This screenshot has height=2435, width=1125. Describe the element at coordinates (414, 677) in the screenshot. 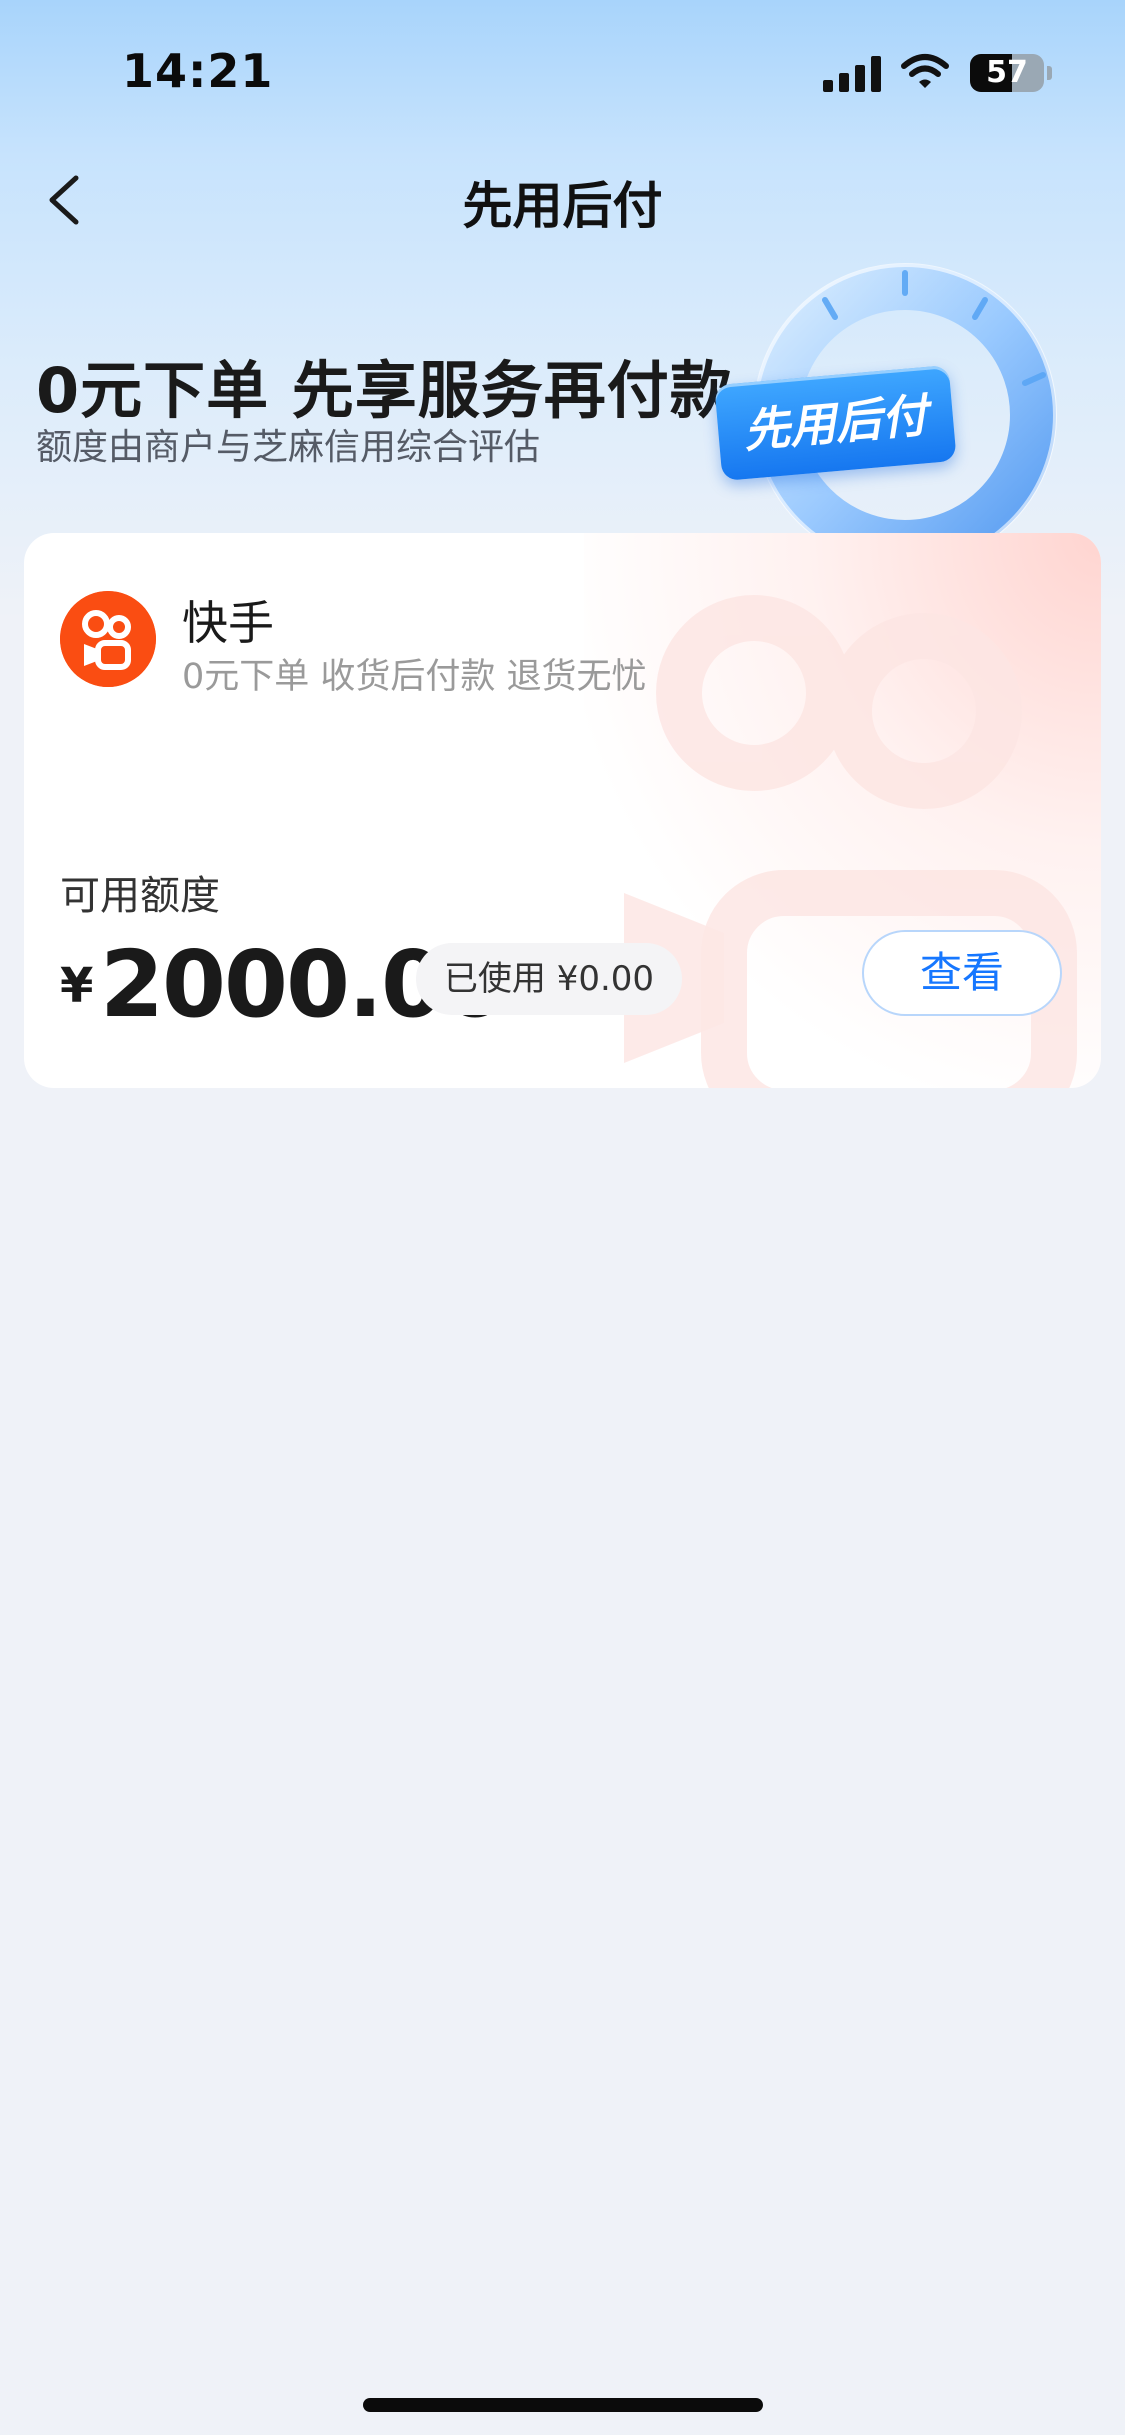

I see `app-description: 0元下单 收货后付款 退货无忧` at that location.